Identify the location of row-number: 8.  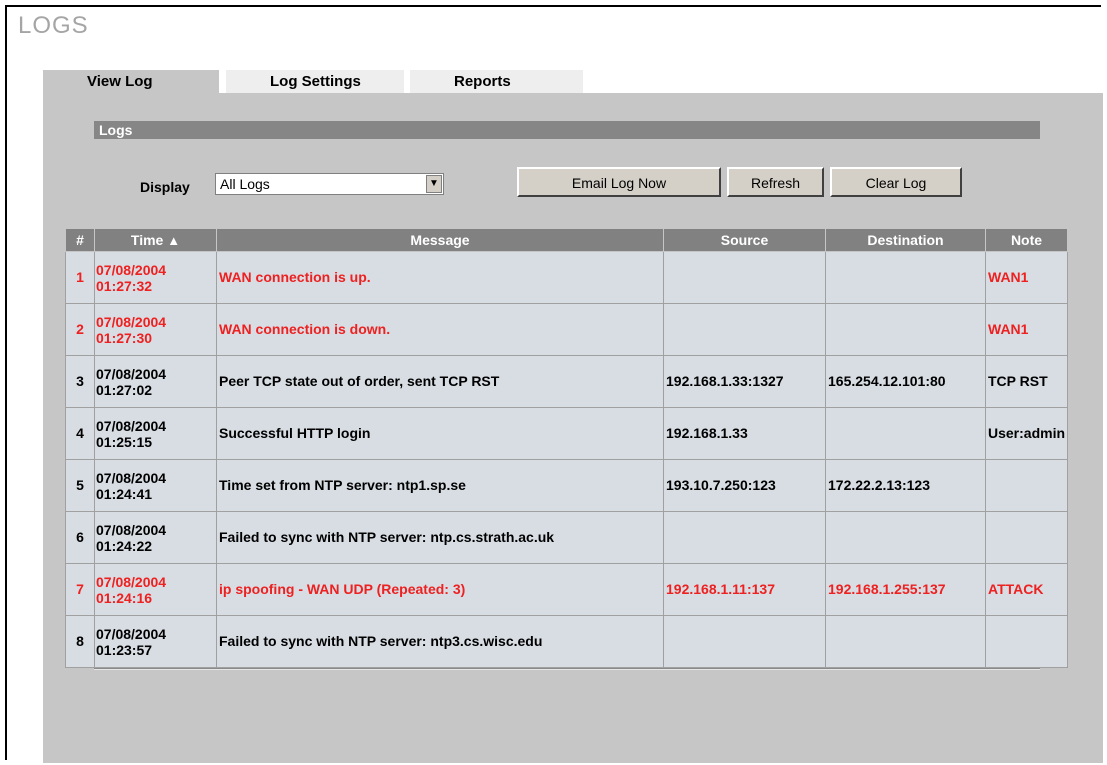
(80, 641).